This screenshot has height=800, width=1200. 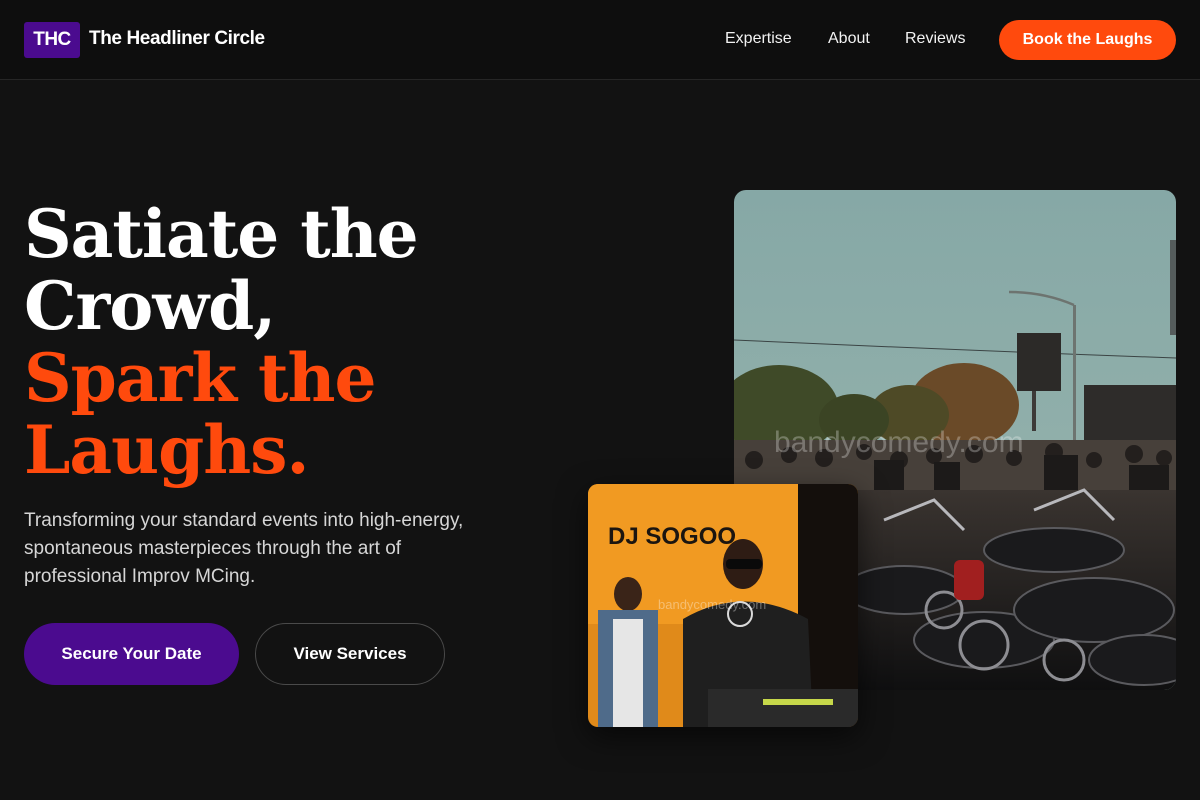 What do you see at coordinates (200, 378) in the screenshot?
I see `headline-line-3: Spark the` at bounding box center [200, 378].